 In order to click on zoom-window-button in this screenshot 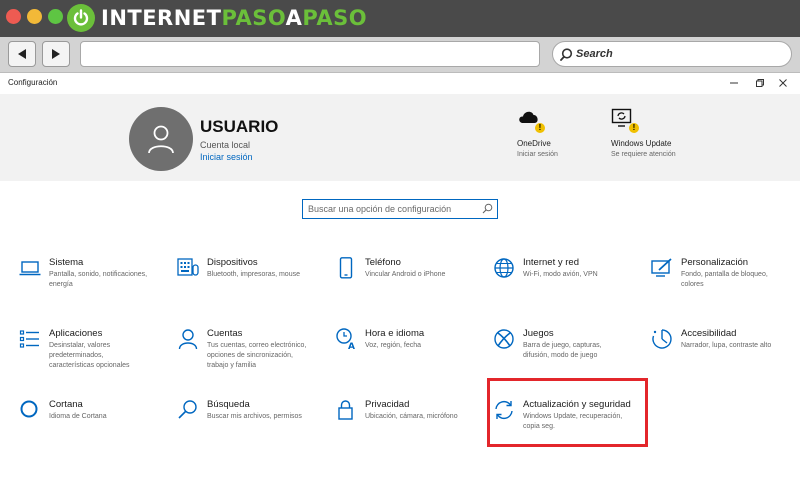, I will do `click(55, 16)`.